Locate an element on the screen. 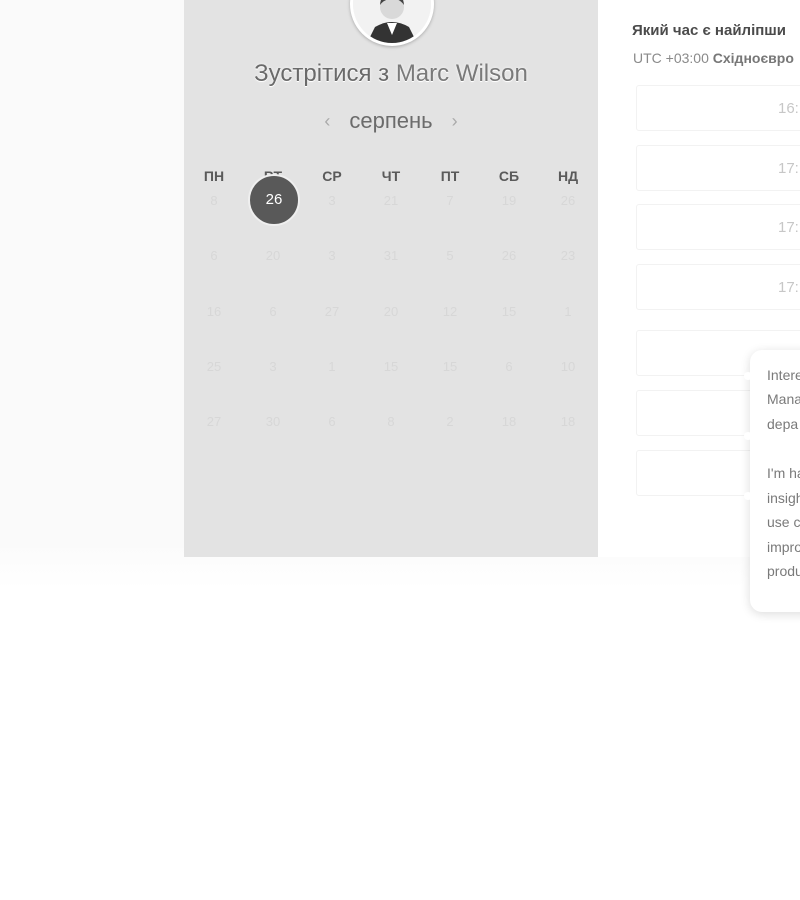  calendar-day: 30 is located at coordinates (273, 422).